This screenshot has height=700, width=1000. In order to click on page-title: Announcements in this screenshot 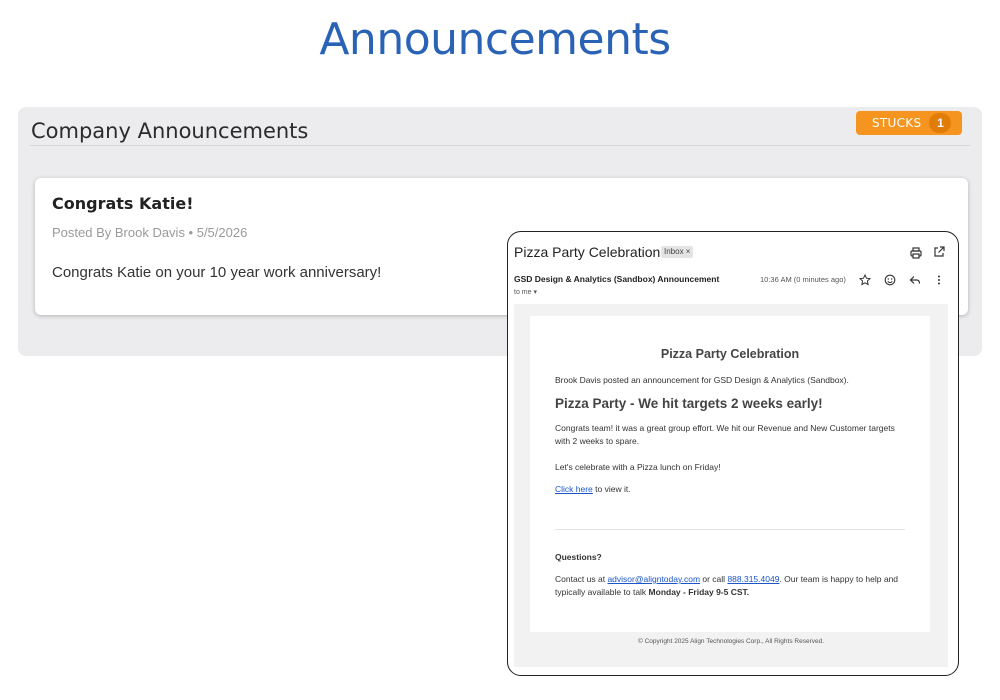, I will do `click(495, 39)`.